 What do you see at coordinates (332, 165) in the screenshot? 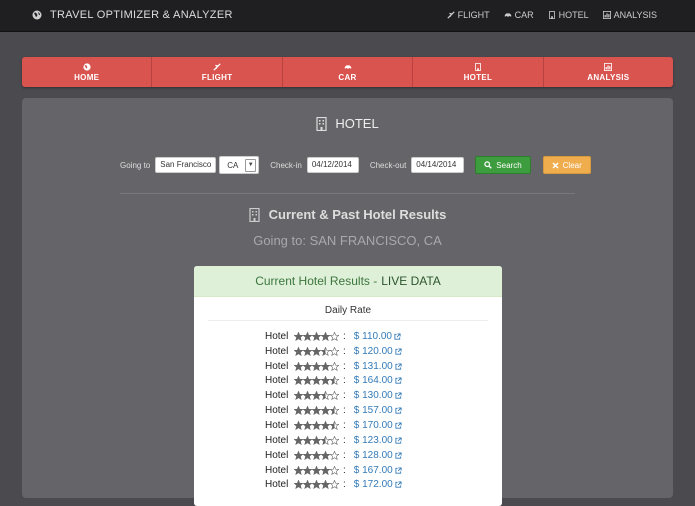
I see `checkin-input` at bounding box center [332, 165].